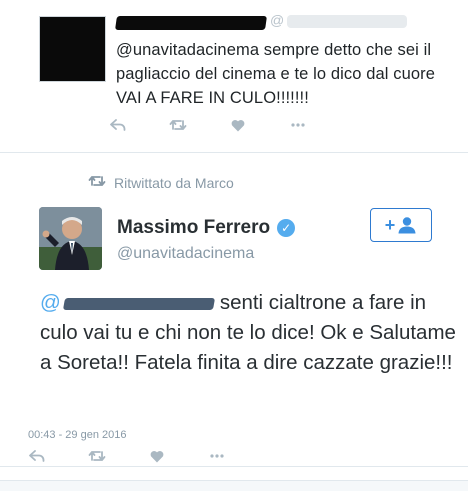 This screenshot has height=491, width=468. I want to click on mention-redacted, so click(138, 303).